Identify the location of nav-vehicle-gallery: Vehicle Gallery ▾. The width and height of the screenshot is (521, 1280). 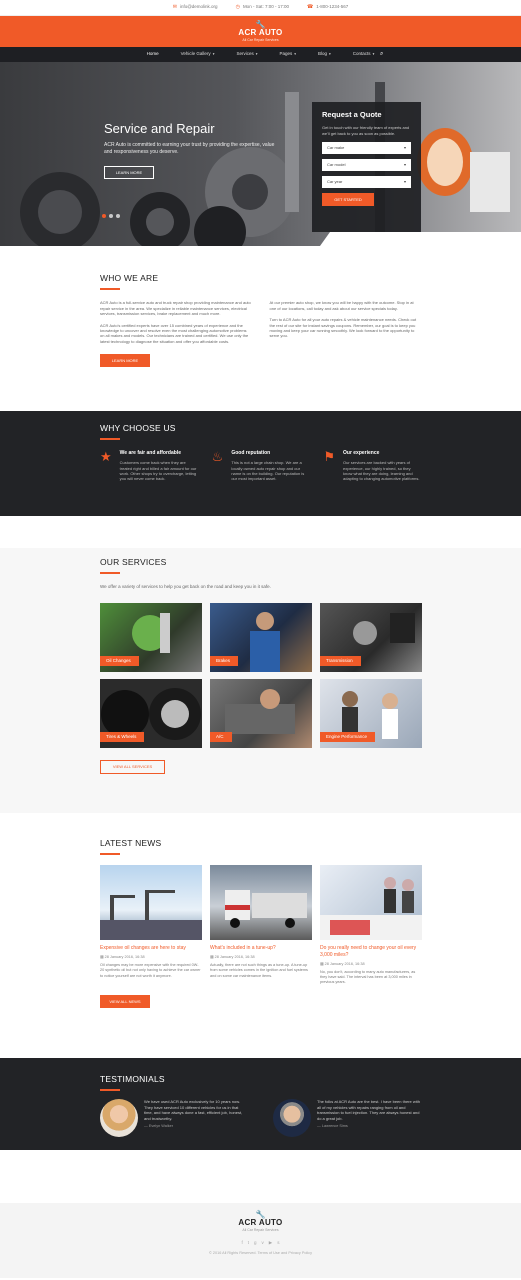
(198, 54).